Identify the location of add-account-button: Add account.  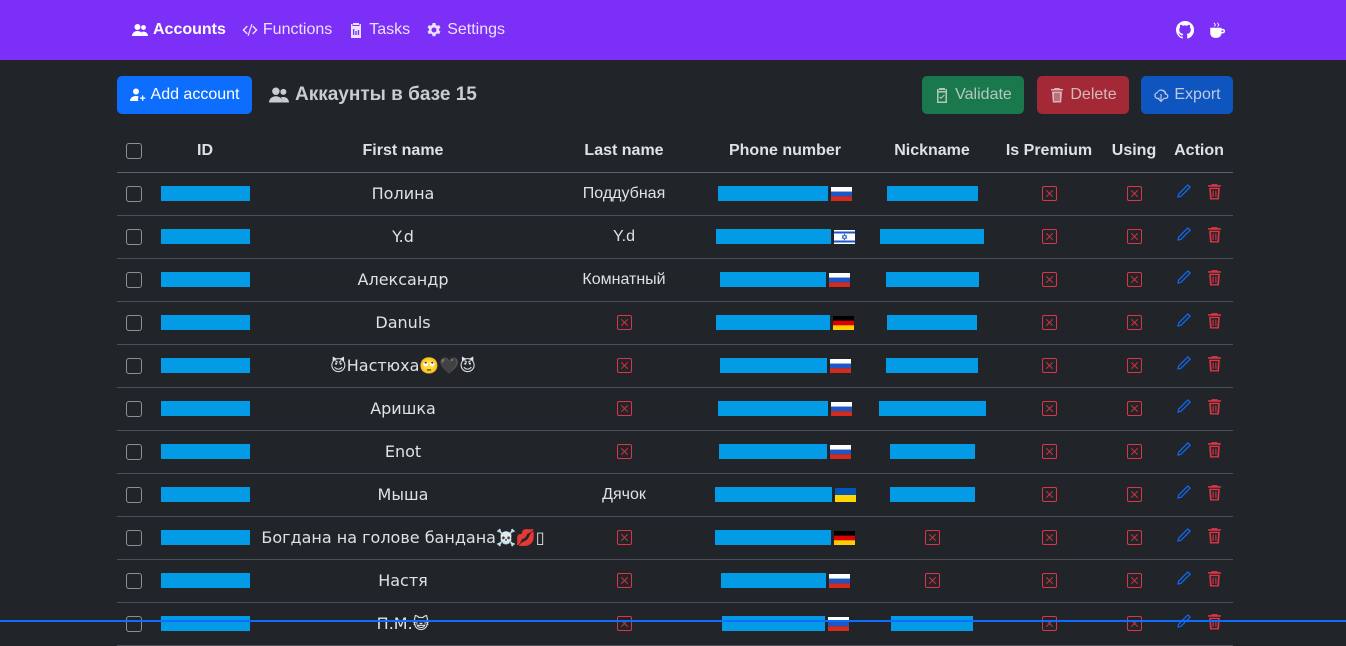
(184, 95).